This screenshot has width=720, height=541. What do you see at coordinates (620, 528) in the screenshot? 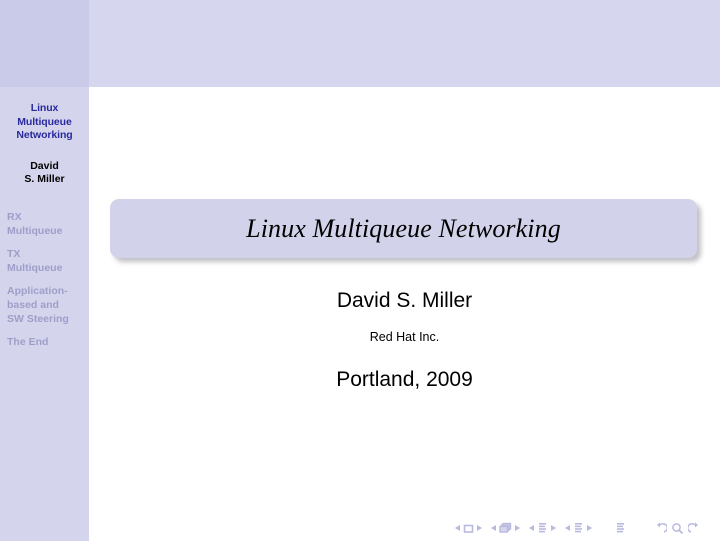
I see `document-icon` at bounding box center [620, 528].